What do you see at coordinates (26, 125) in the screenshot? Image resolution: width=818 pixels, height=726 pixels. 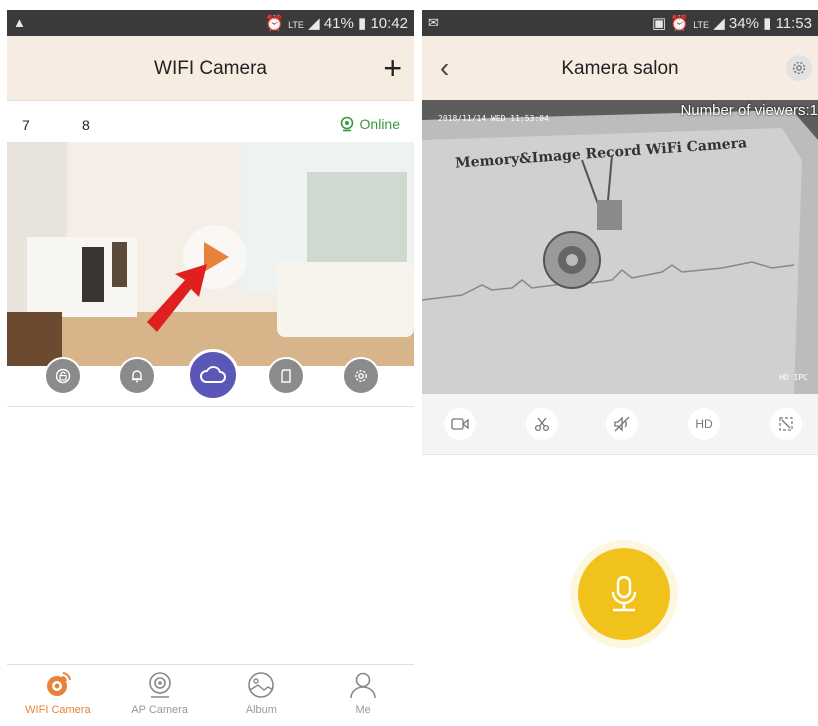 I see `camera-number: 7` at bounding box center [26, 125].